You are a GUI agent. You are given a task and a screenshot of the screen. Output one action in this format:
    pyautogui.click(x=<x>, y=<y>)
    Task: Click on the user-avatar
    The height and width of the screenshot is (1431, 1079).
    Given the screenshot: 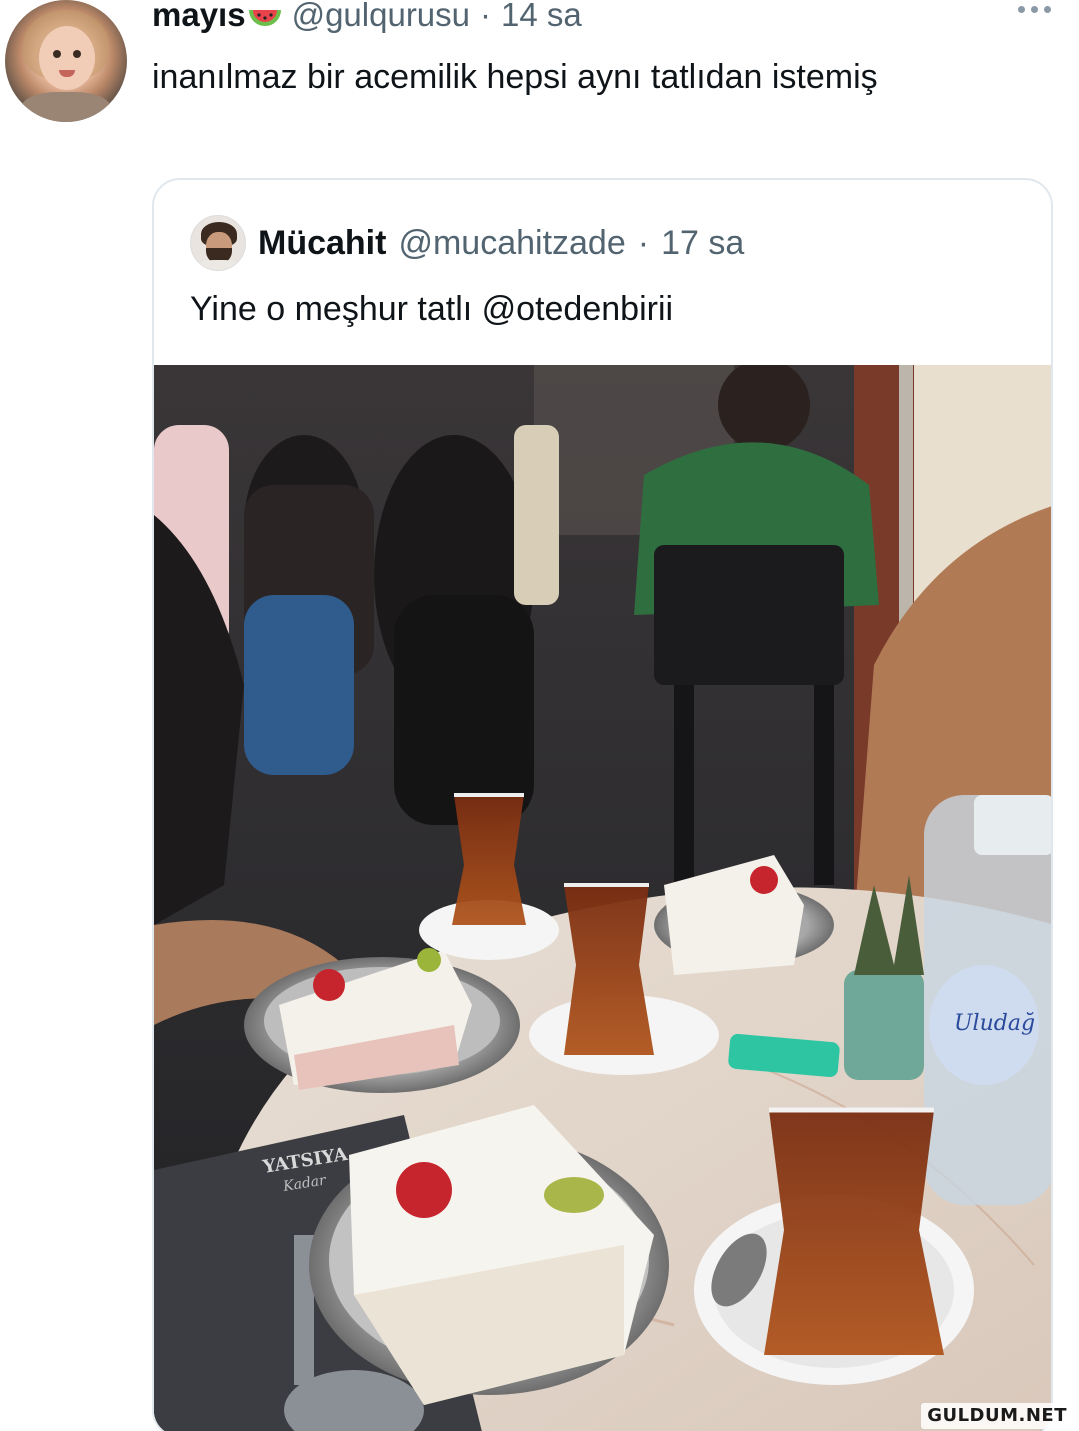 What is the action you would take?
    pyautogui.click(x=66, y=61)
    